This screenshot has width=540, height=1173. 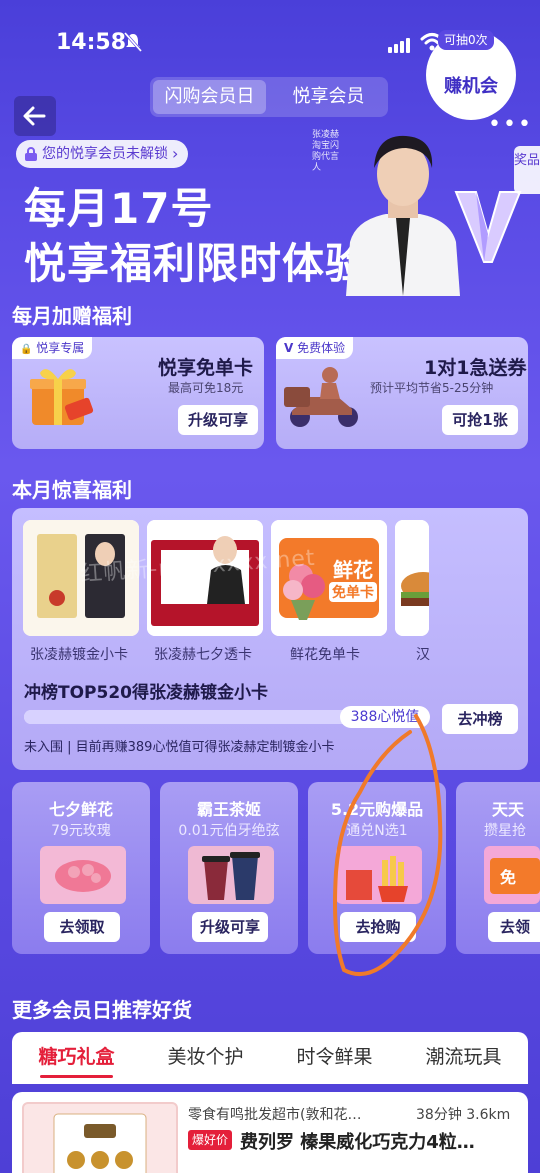 I want to click on free-order-card: 🔒 悦享专属 悦享免单卡 最高可免18元 升级可享, so click(x=138, y=393).